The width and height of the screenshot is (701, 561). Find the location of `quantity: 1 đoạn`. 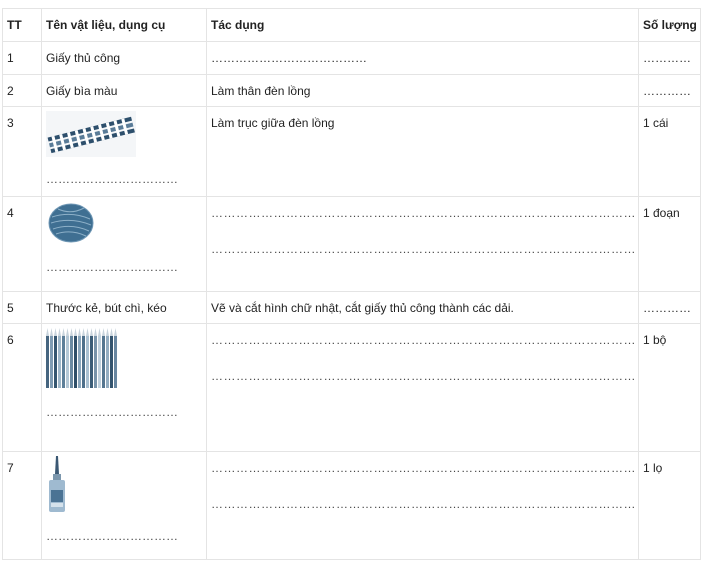

quantity: 1 đoạn is located at coordinates (669, 244).